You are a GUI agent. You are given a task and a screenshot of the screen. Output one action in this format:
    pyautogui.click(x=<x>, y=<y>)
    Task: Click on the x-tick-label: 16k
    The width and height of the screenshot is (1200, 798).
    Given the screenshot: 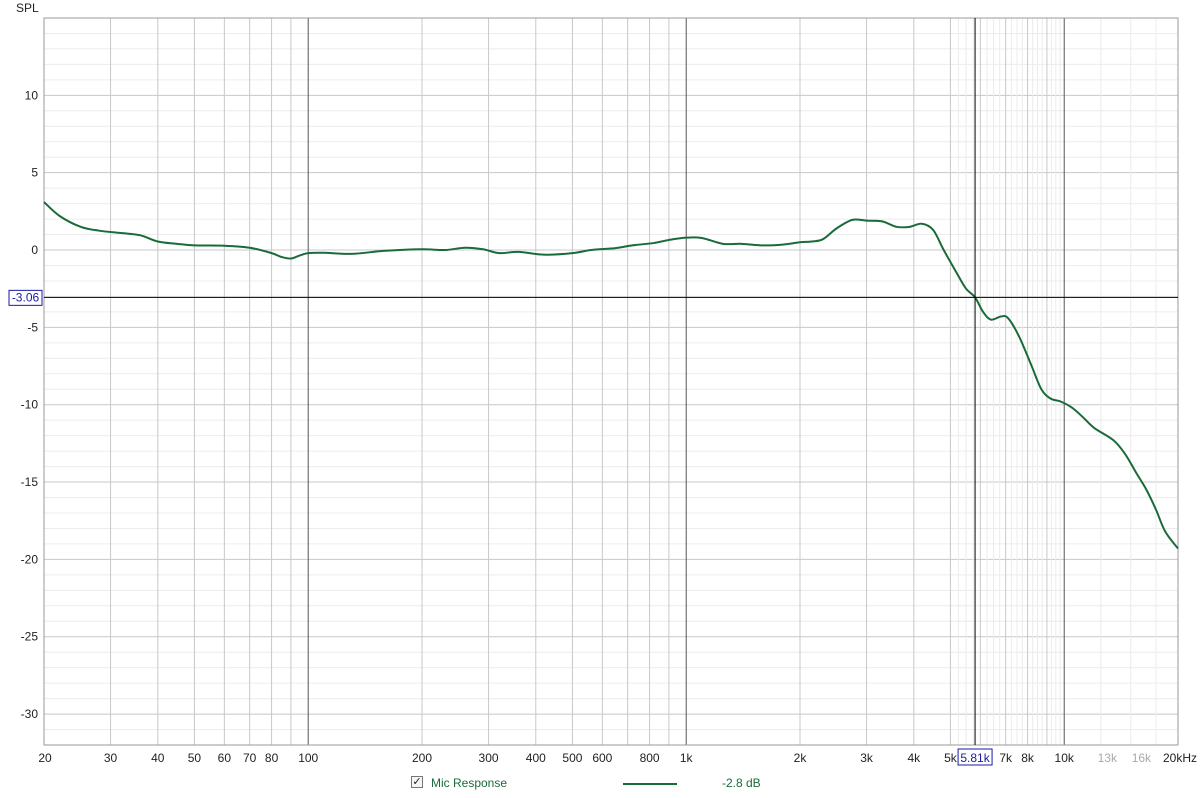 What is the action you would take?
    pyautogui.click(x=1142, y=758)
    